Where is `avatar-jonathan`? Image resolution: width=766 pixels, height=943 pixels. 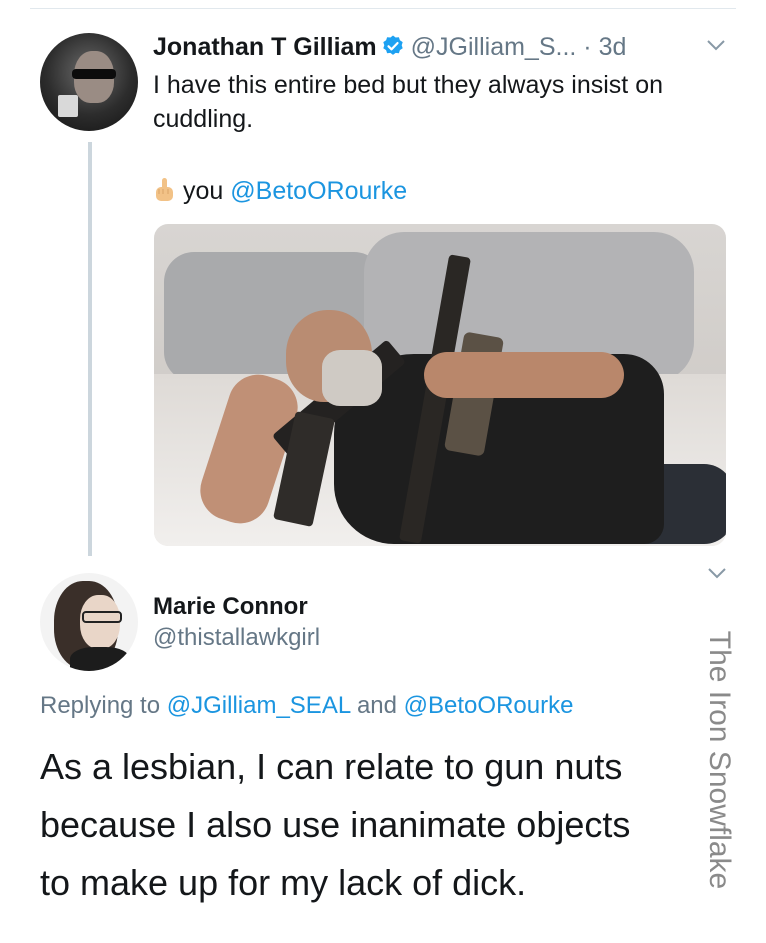
avatar-jonathan is located at coordinates (89, 82).